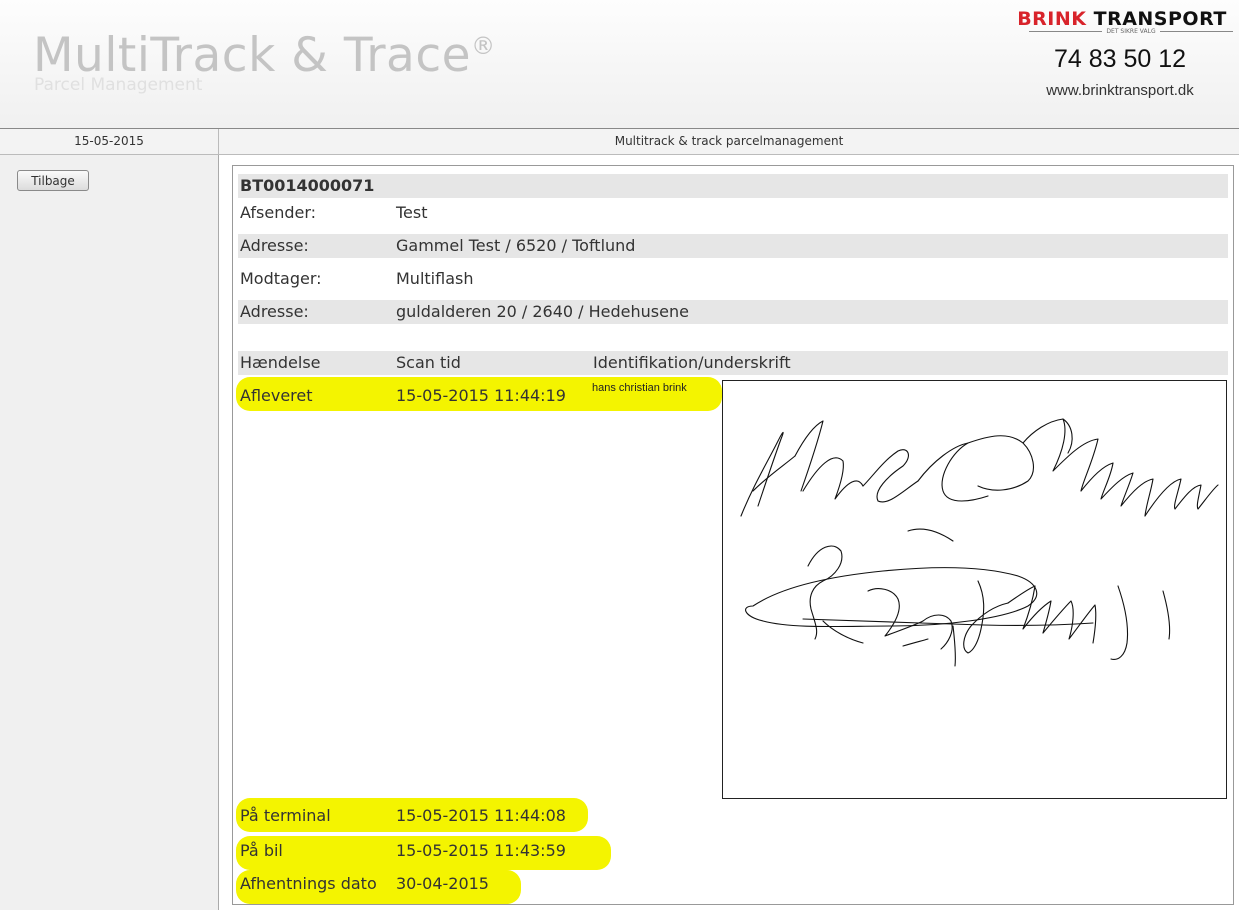  I want to click on receiver-address-value: guldalderen 20 / 2640 / Hedehusene, so click(542, 311).